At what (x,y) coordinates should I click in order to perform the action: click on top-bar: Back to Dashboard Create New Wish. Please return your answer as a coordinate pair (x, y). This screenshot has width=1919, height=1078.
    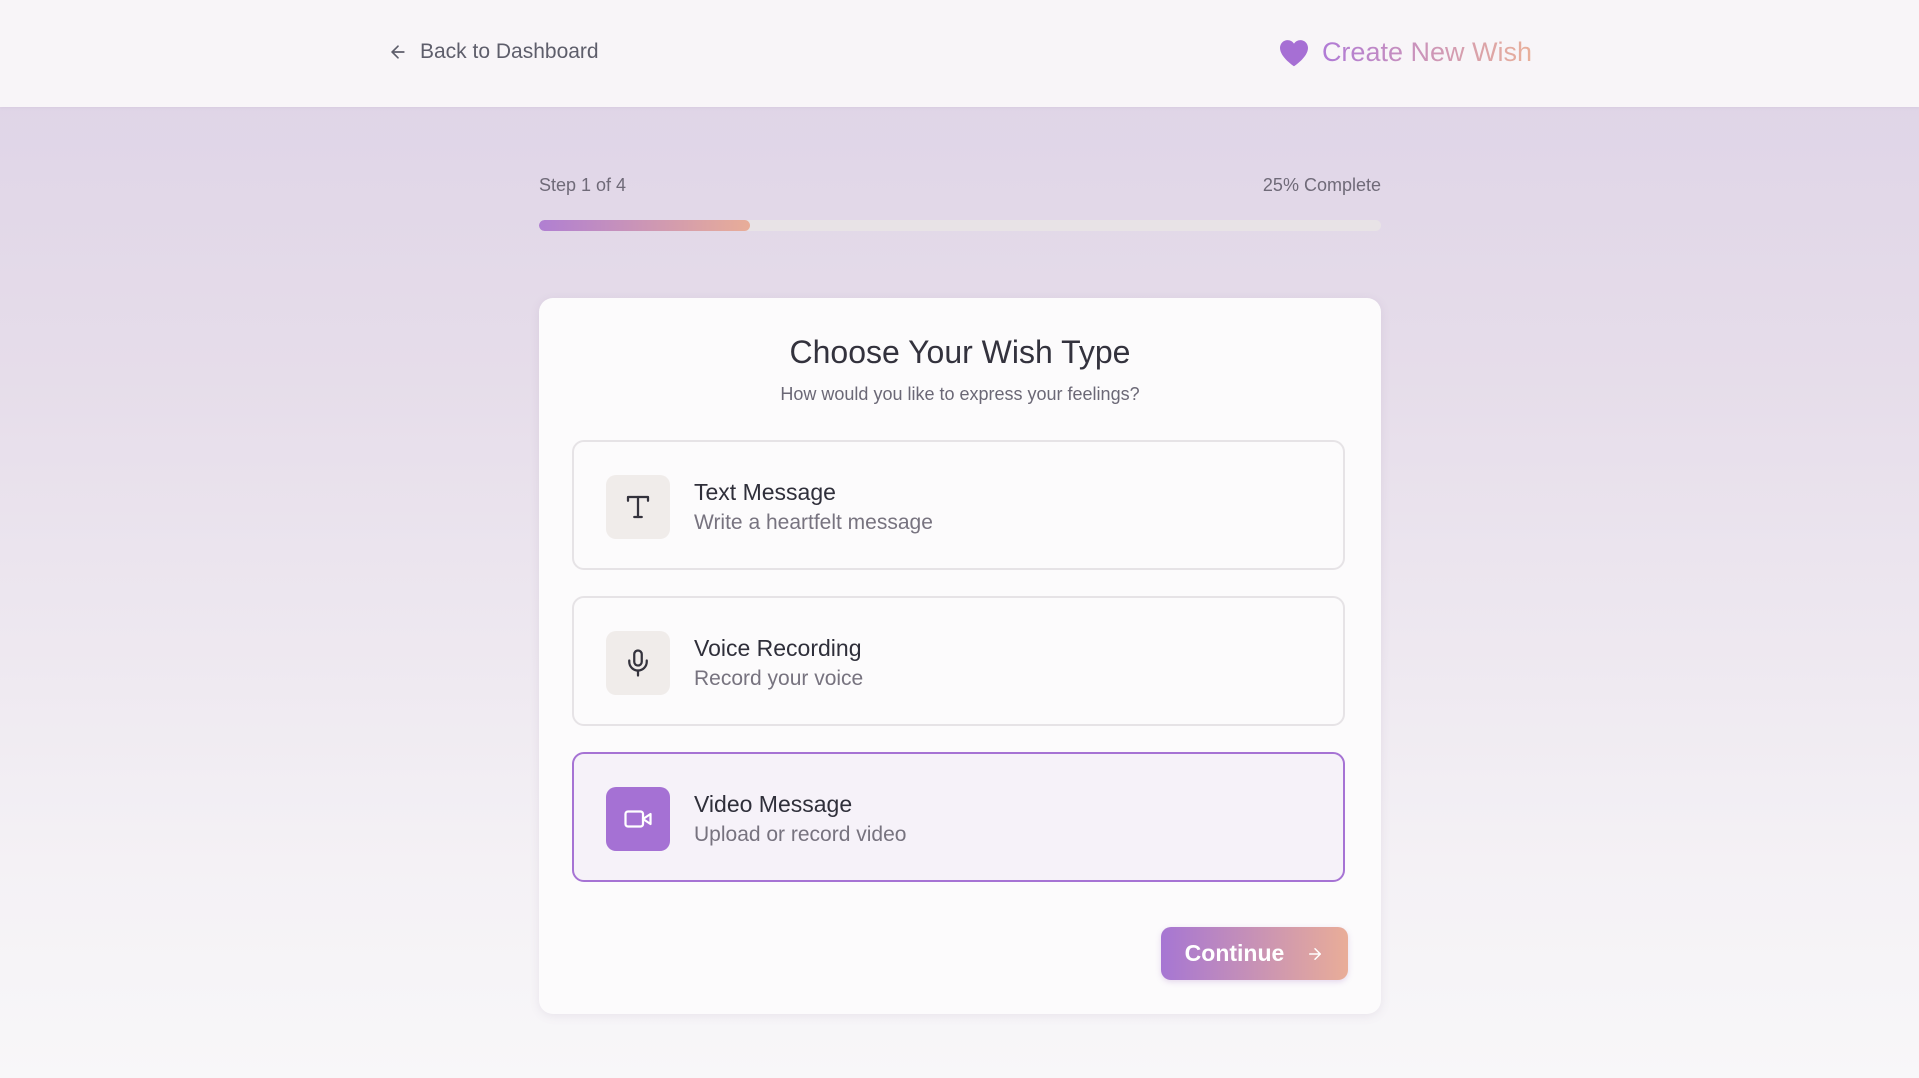
    Looking at the image, I should click on (959, 53).